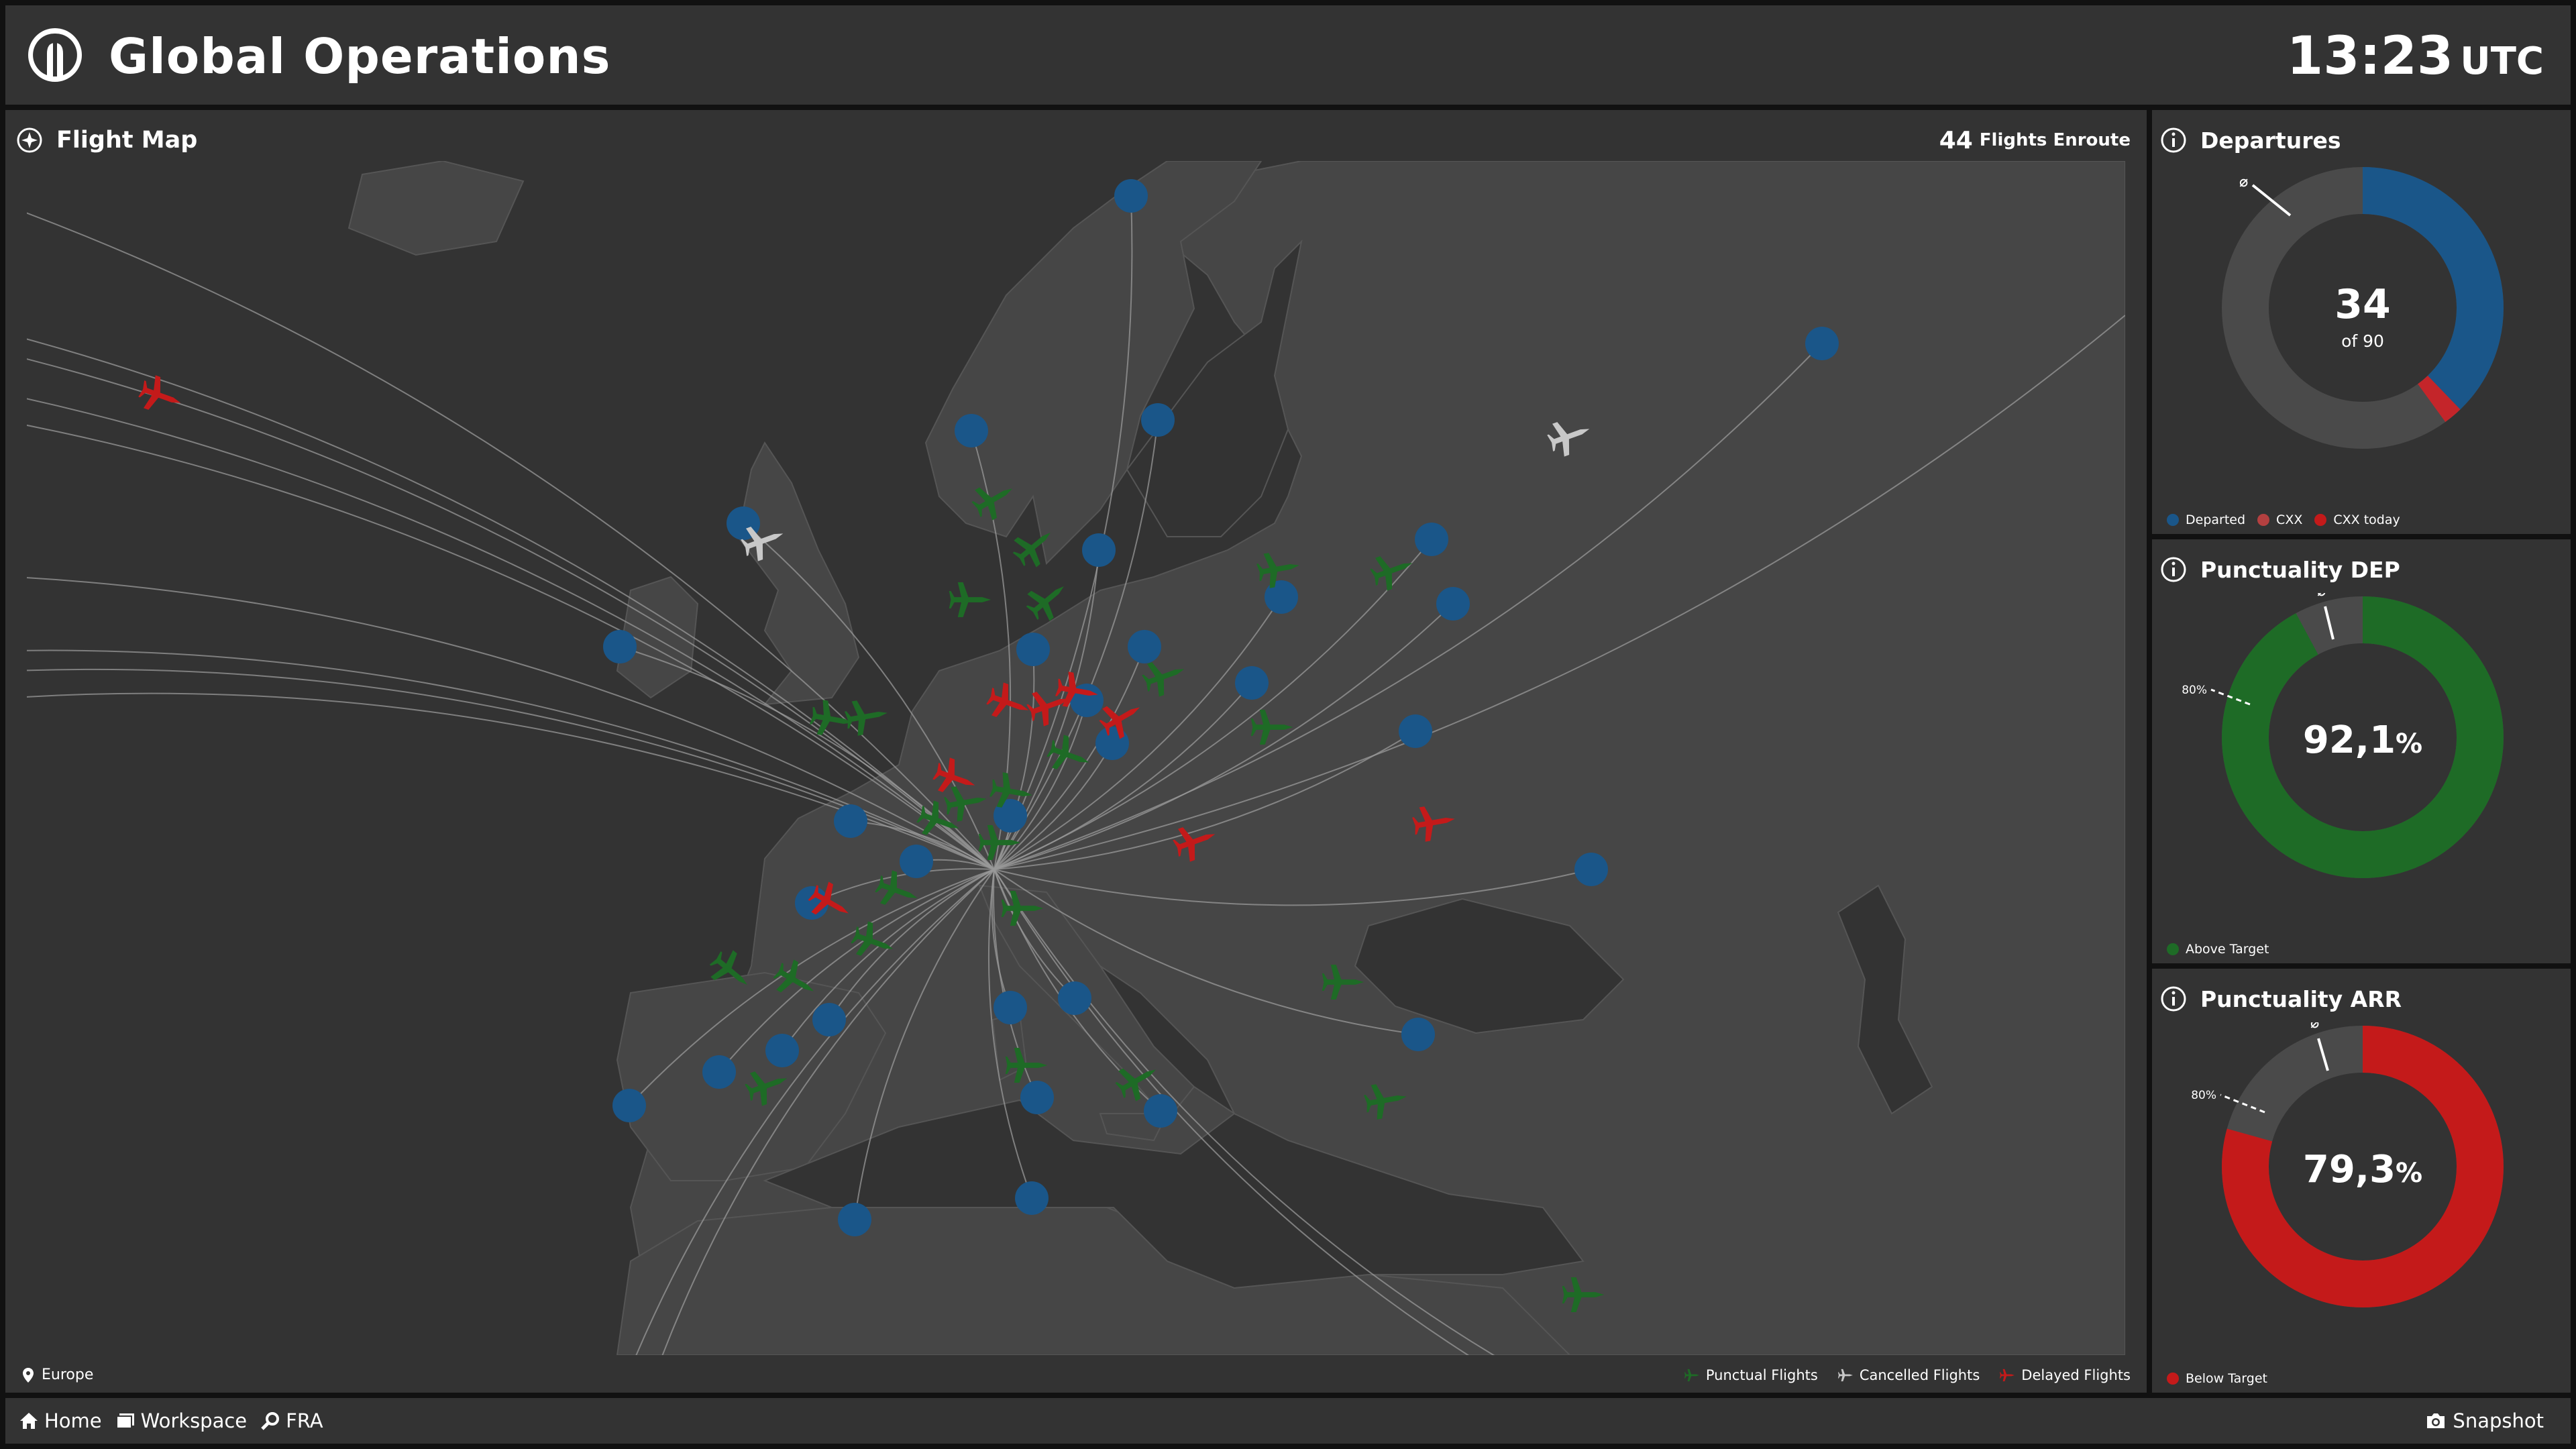 The image size is (2576, 1449). I want to click on utc-clock: 13:23 UTC, so click(2415, 63).